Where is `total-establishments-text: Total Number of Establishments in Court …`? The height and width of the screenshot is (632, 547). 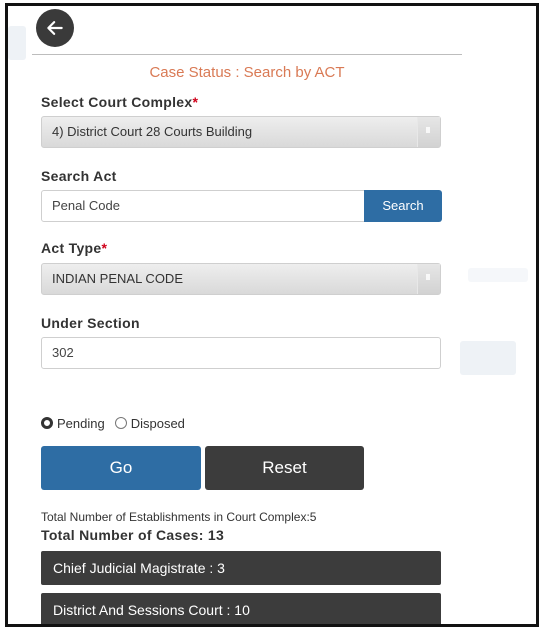
total-establishments-text: Total Number of Establishments in Court … is located at coordinates (179, 517).